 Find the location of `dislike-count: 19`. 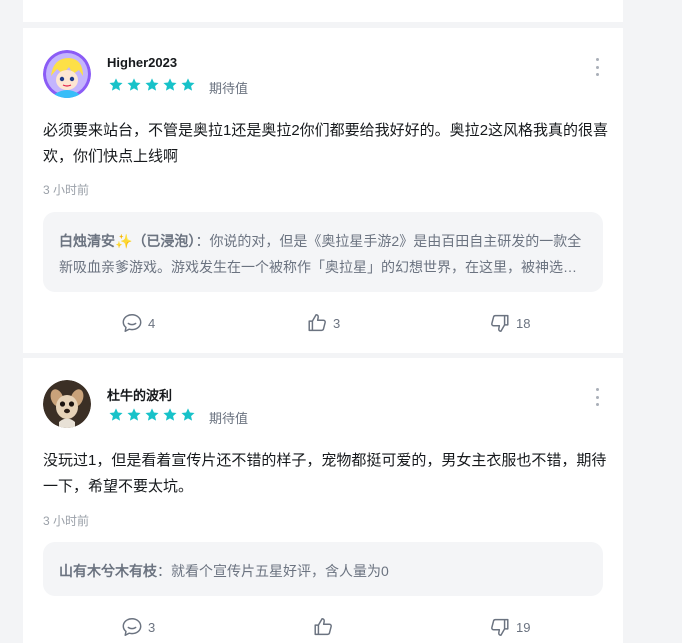

dislike-count: 19 is located at coordinates (523, 627).